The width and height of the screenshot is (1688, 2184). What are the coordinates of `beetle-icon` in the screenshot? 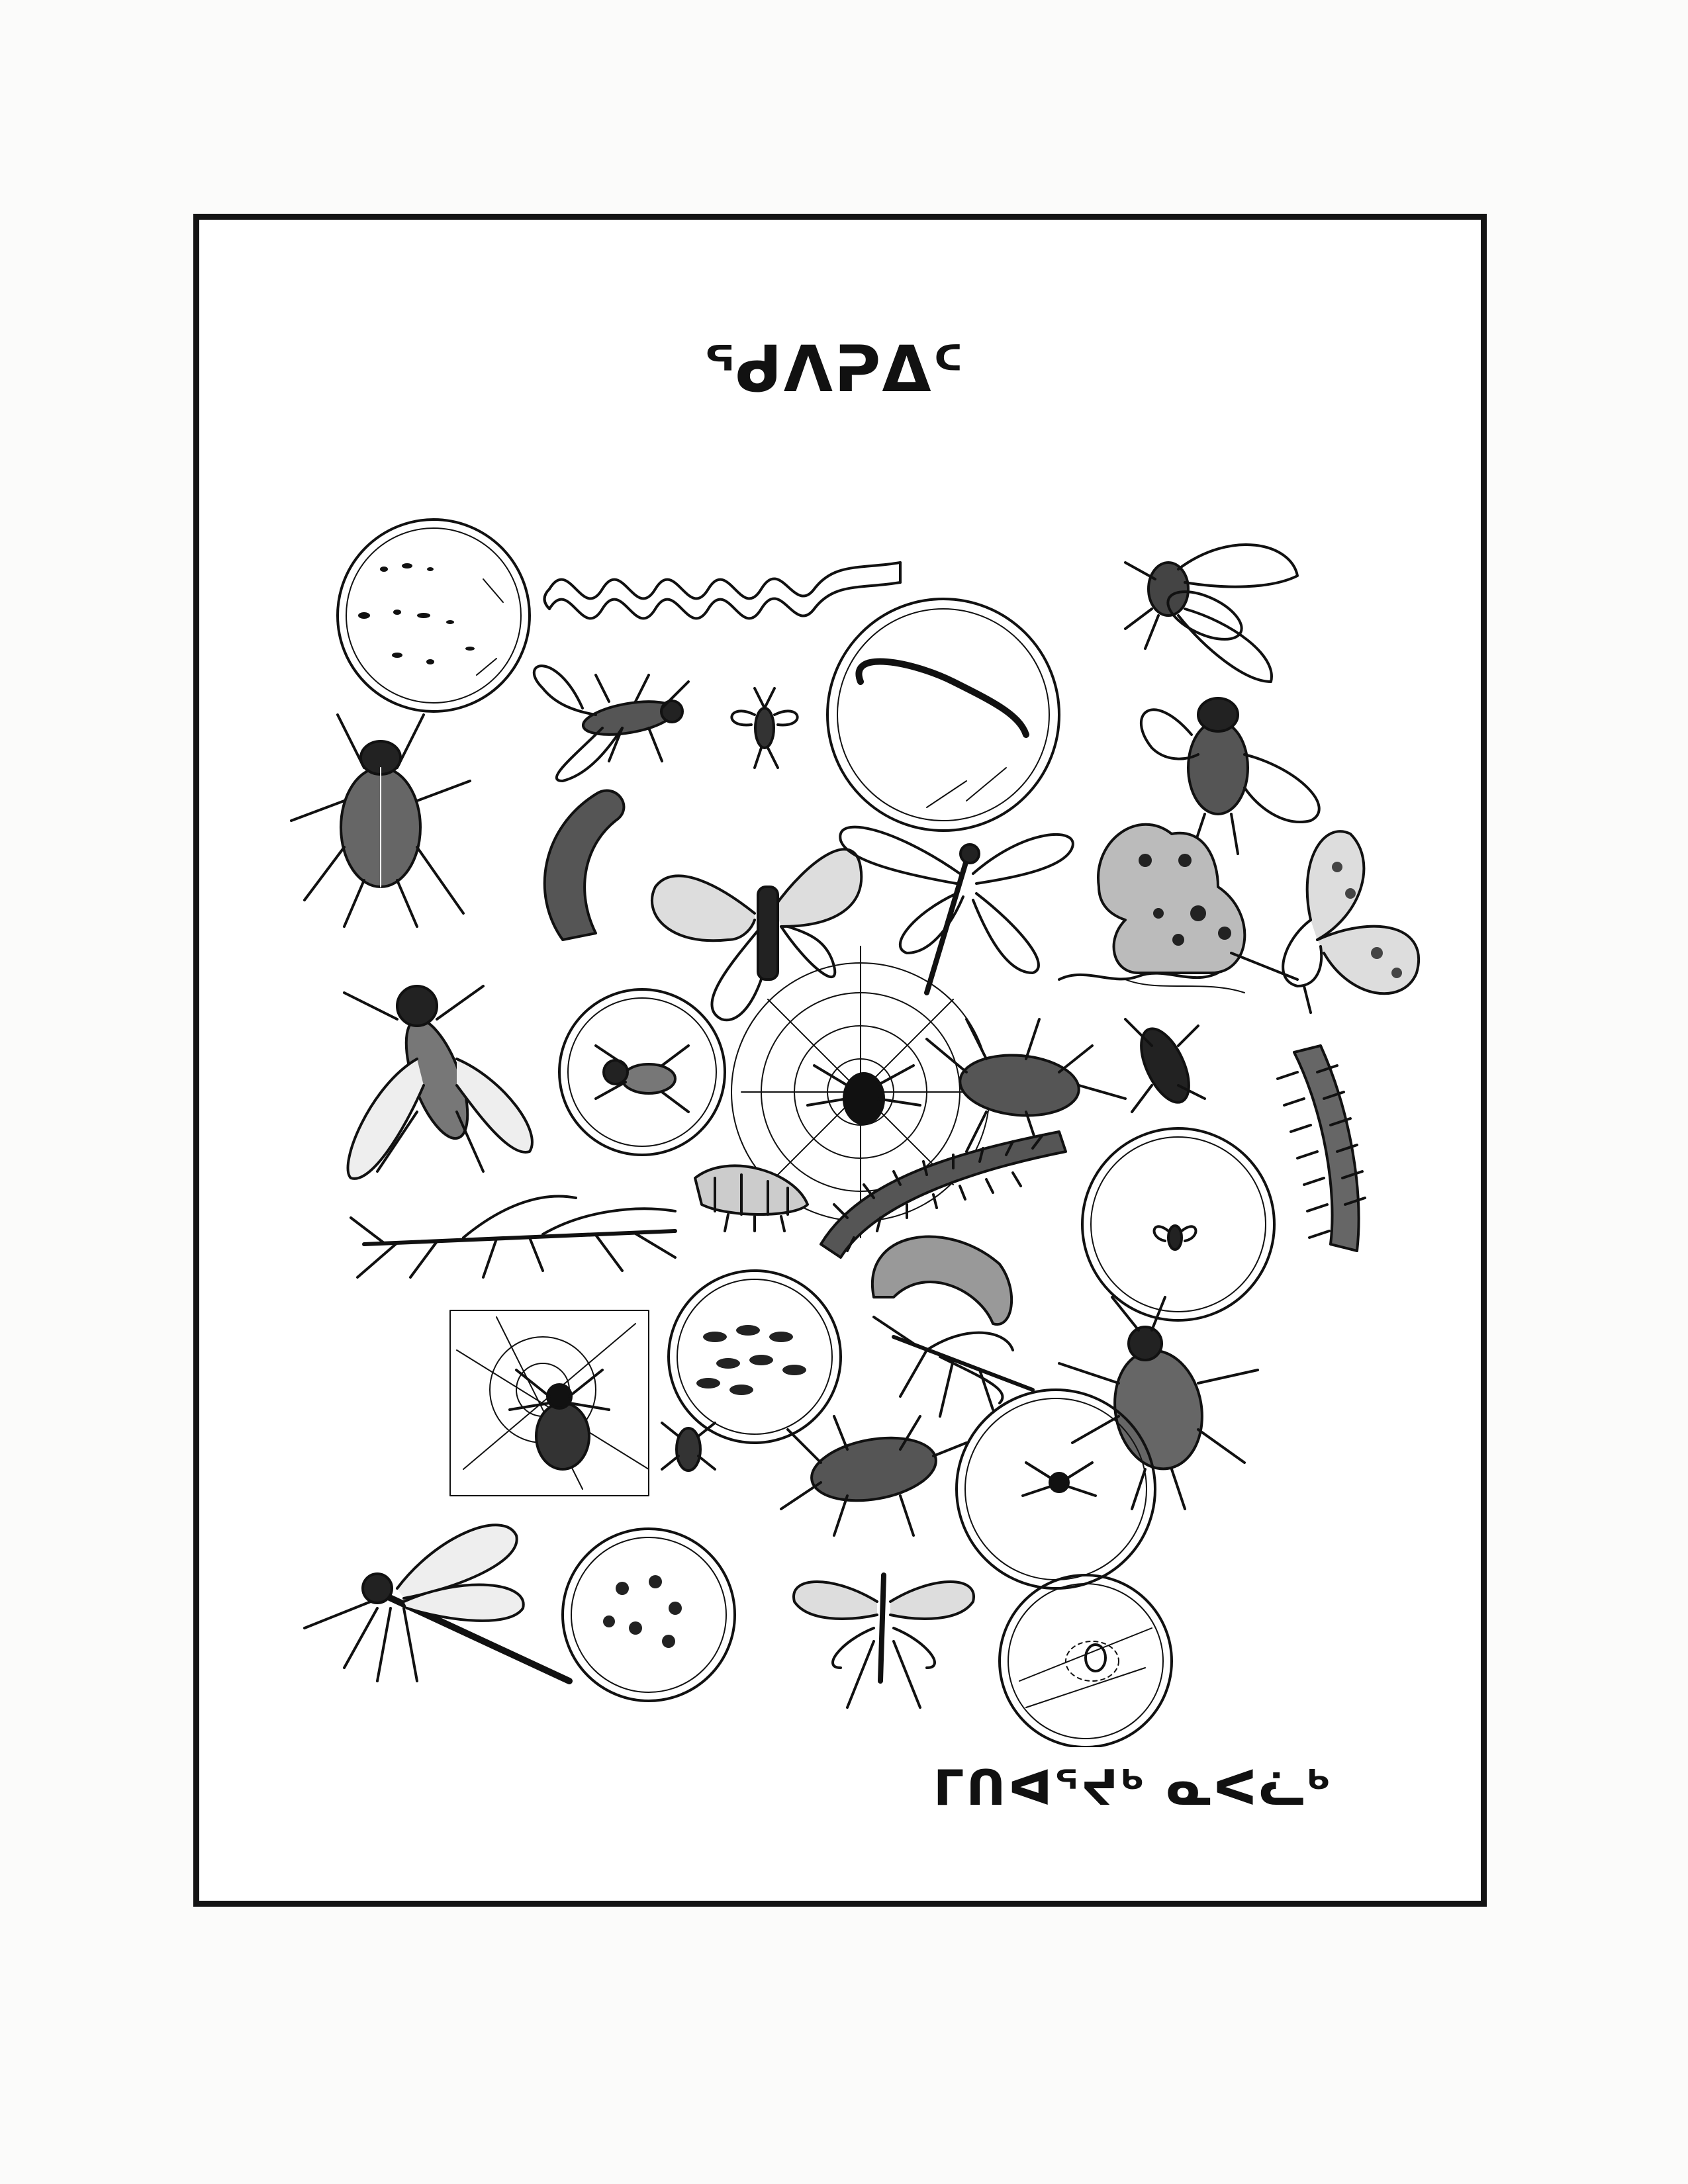 It's located at (380, 820).